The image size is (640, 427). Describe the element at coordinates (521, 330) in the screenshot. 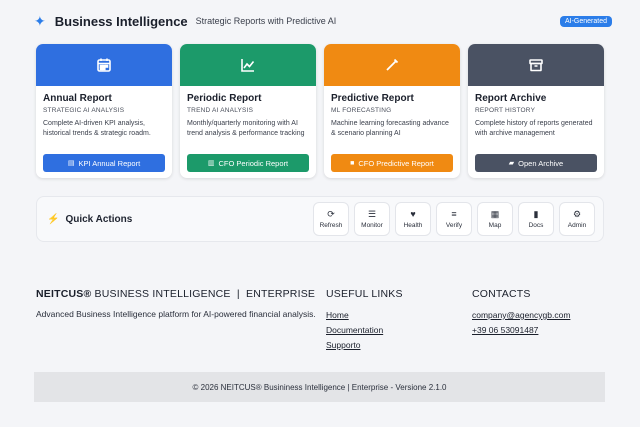

I see `contact-phone-link: +39 06 53091487` at that location.